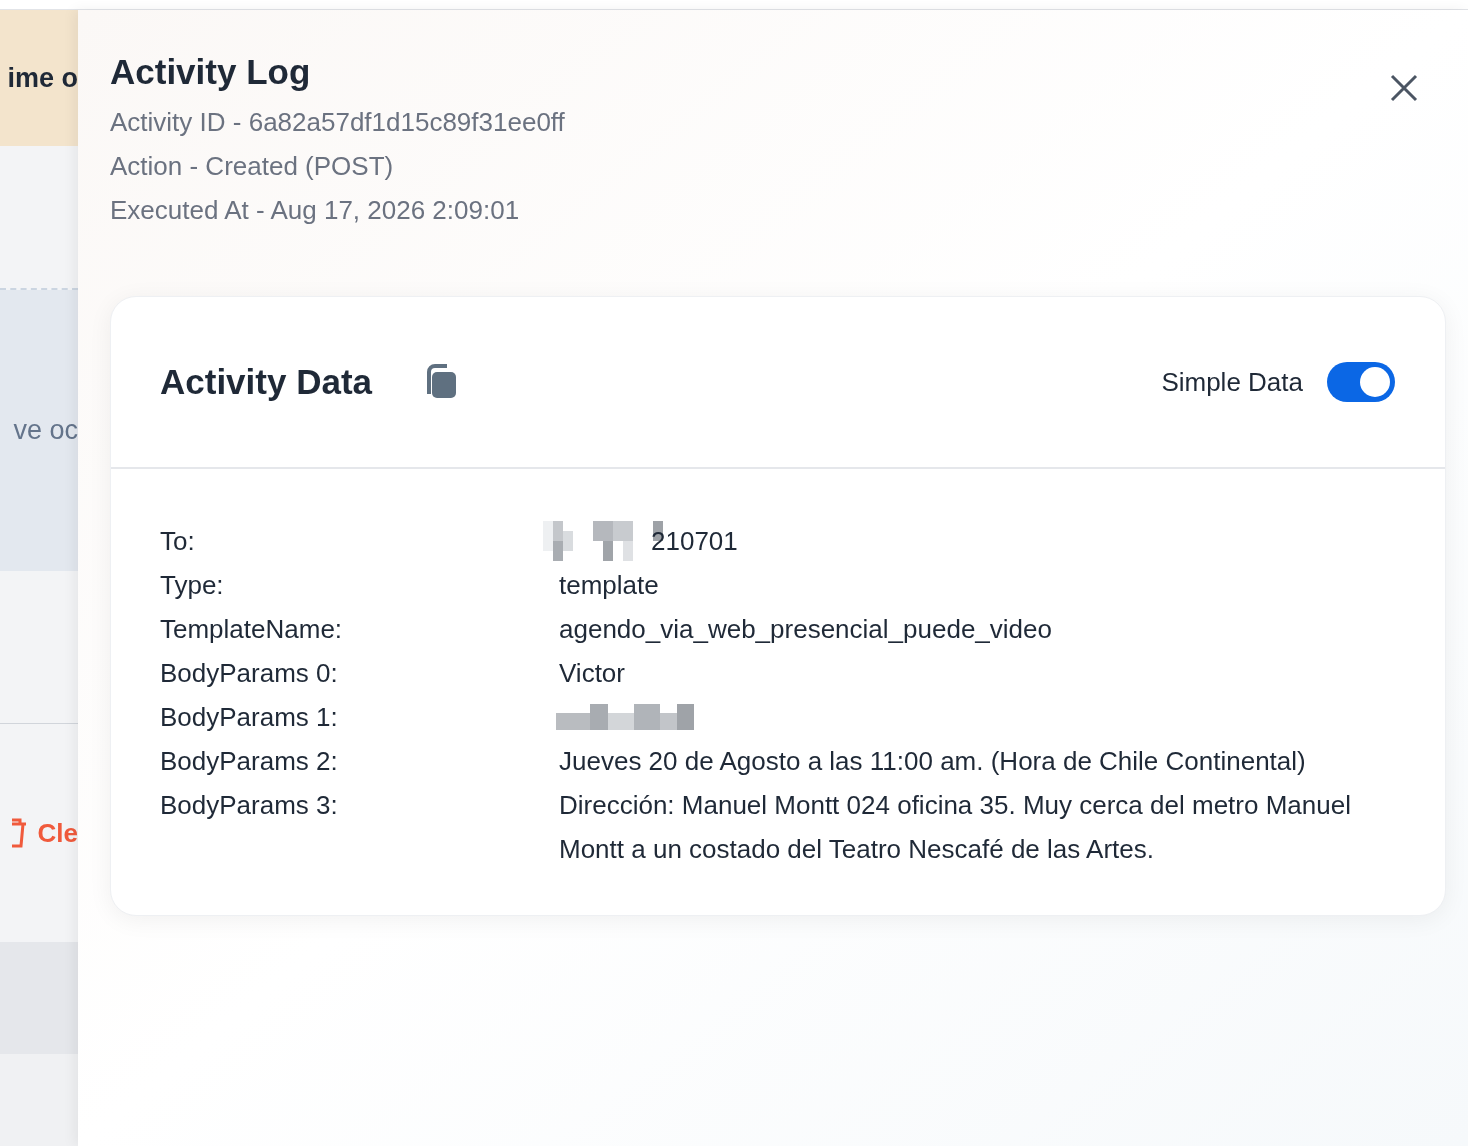  What do you see at coordinates (249, 717) in the screenshot?
I see `field-label: BodyParams 1:` at bounding box center [249, 717].